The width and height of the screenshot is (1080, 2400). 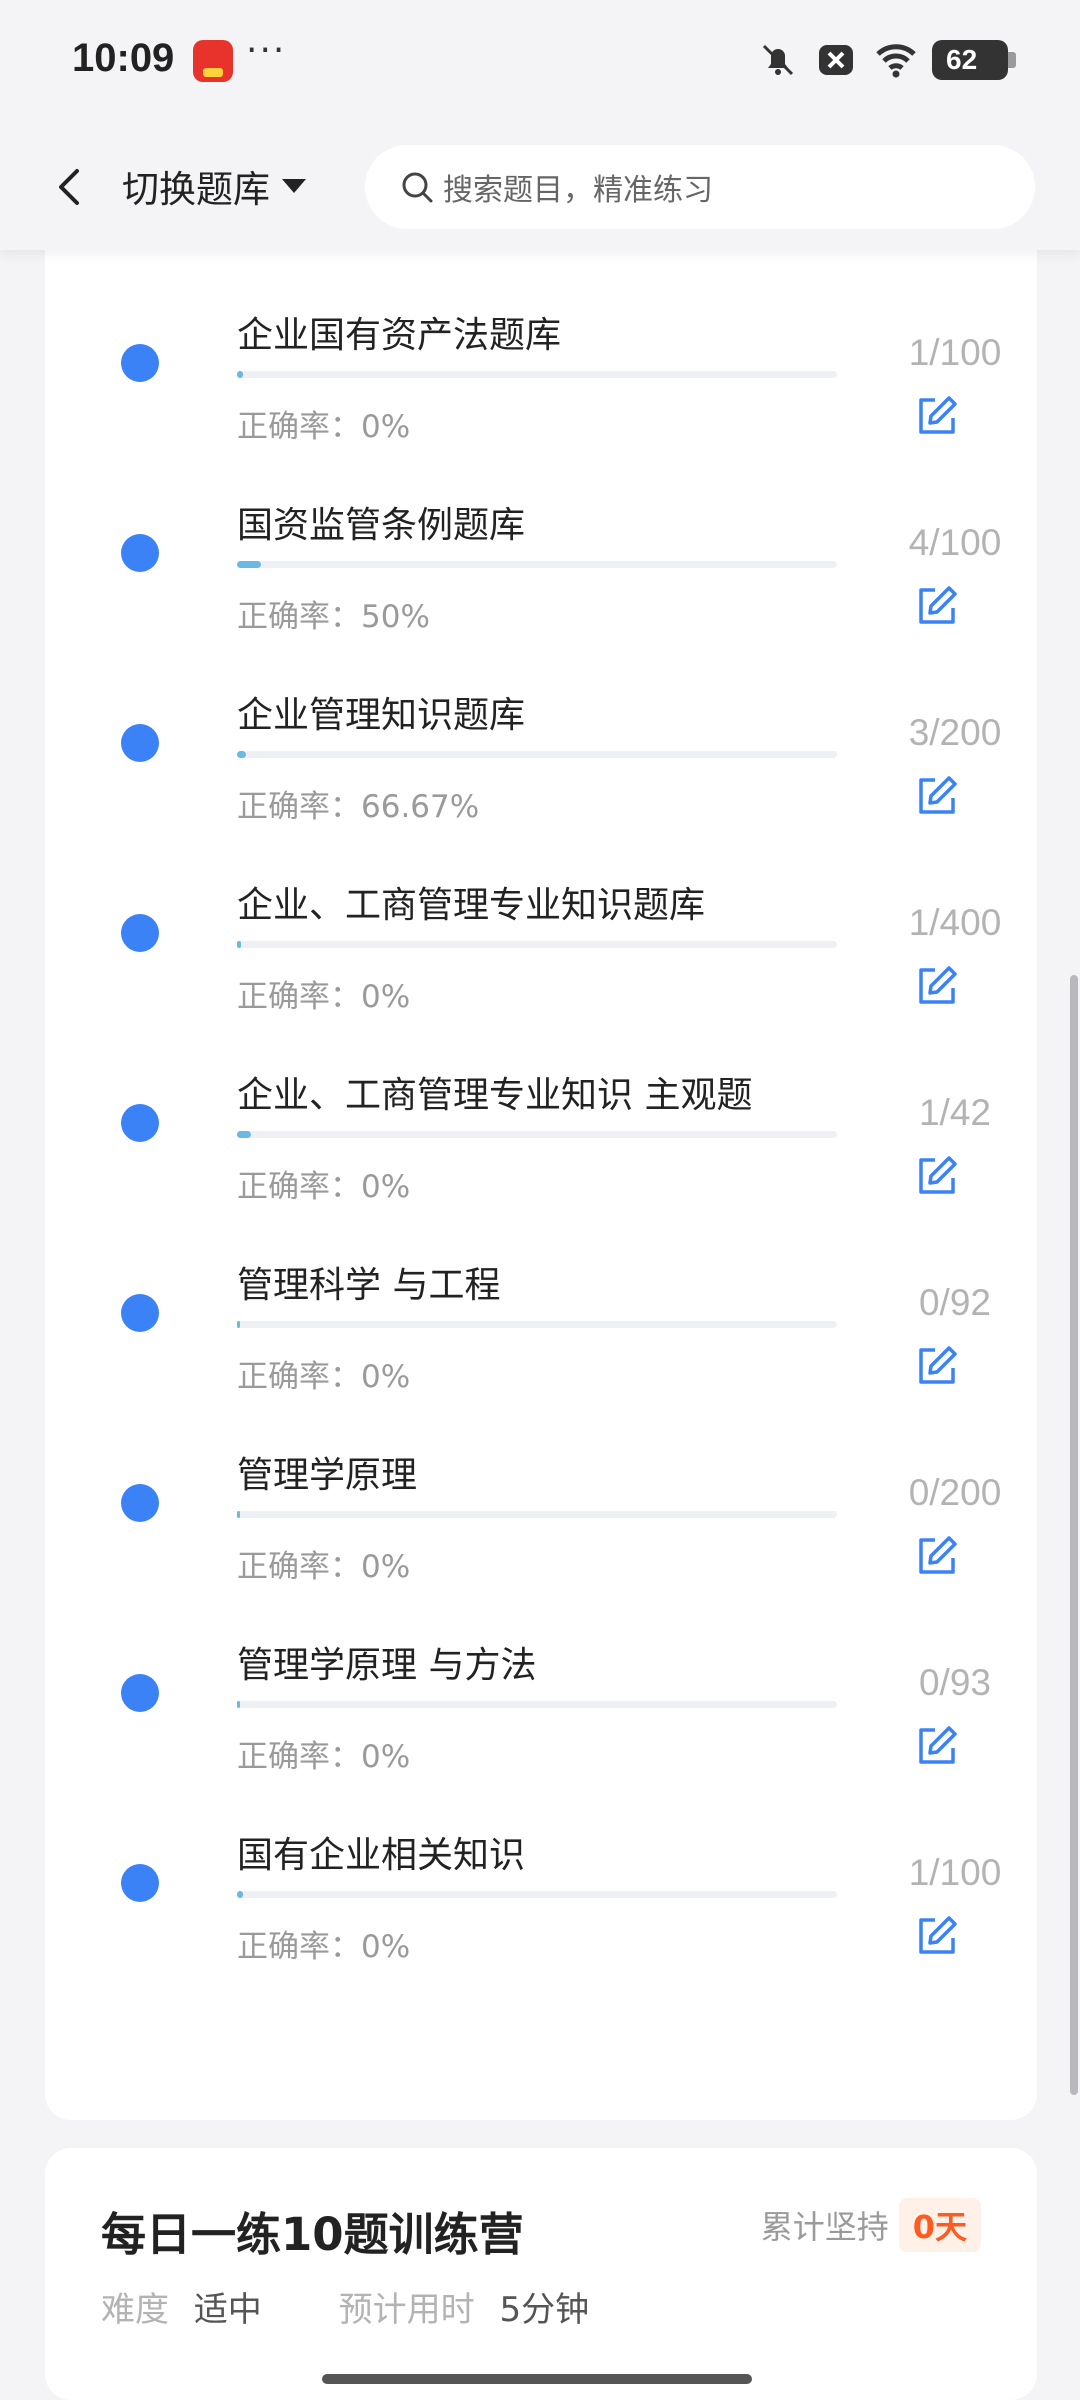 What do you see at coordinates (213, 61) in the screenshot?
I see `shopping-app-icon` at bounding box center [213, 61].